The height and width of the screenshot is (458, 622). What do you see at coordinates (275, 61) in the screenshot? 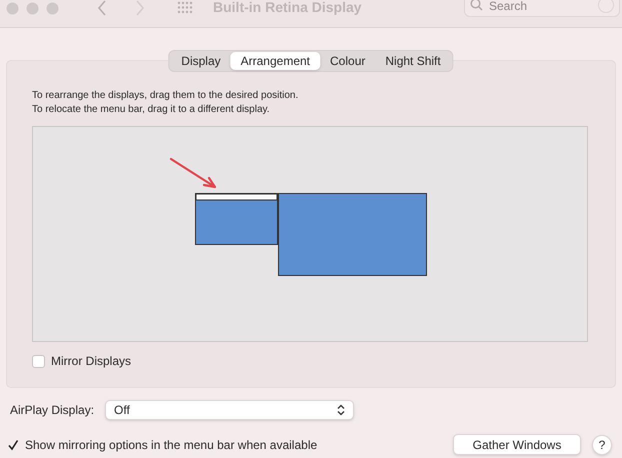
I see `tab: Arrangement` at bounding box center [275, 61].